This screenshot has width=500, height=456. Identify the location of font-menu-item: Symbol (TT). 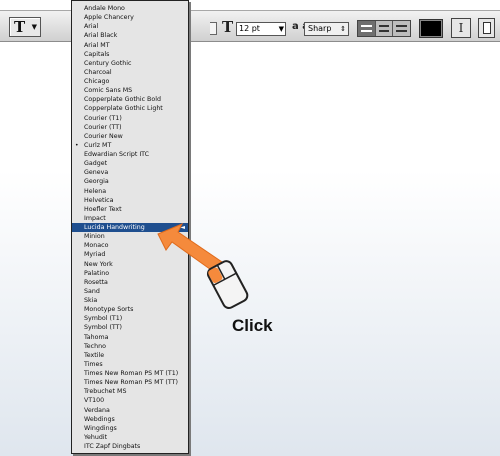
(130, 327).